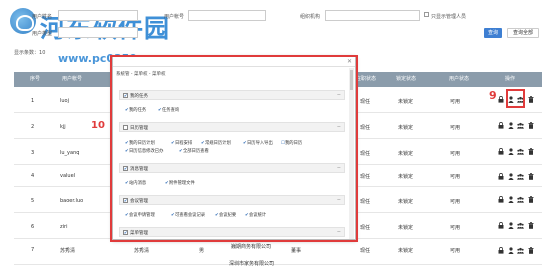 The height and width of the screenshot is (275, 555). What do you see at coordinates (426, 14) in the screenshot?
I see `show-admin-checkbox` at bounding box center [426, 14].